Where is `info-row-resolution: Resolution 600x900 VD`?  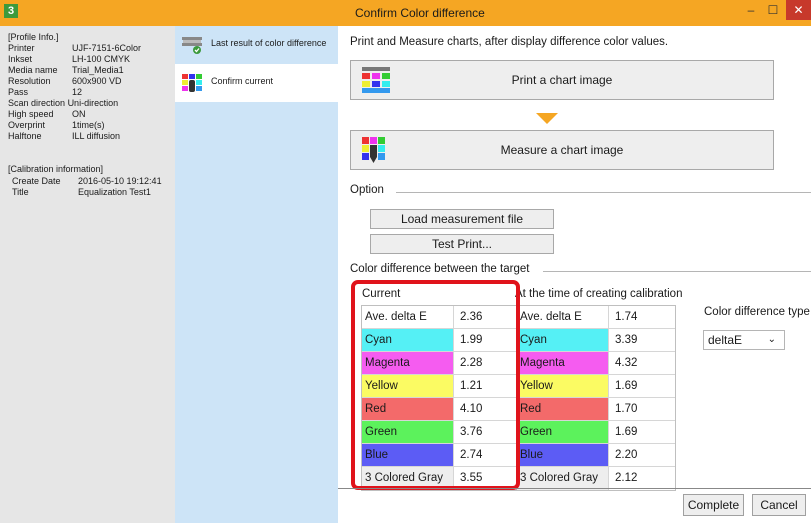
info-row-resolution: Resolution 600x900 VD is located at coordinates (65, 81).